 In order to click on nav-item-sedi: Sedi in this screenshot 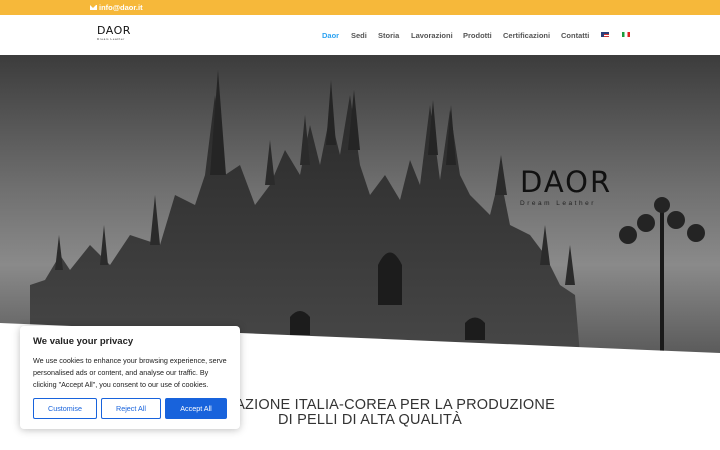, I will do `click(359, 35)`.